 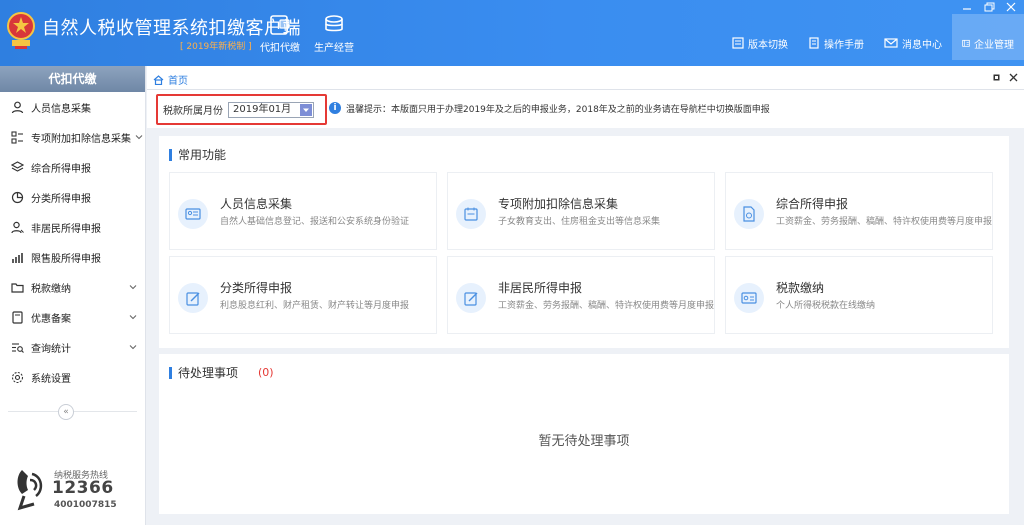 I want to click on tab-home: 首页, so click(x=170, y=79).